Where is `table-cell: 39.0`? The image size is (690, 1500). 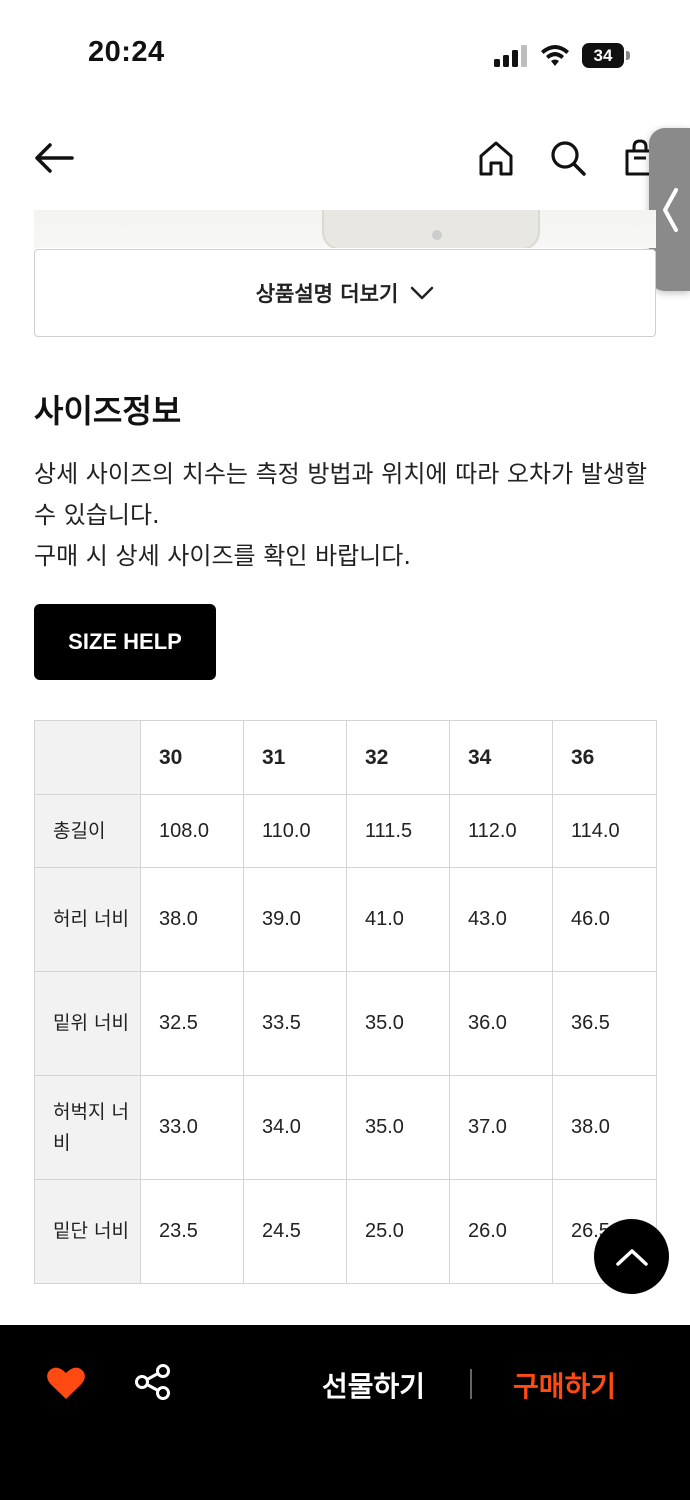
table-cell: 39.0 is located at coordinates (295, 919).